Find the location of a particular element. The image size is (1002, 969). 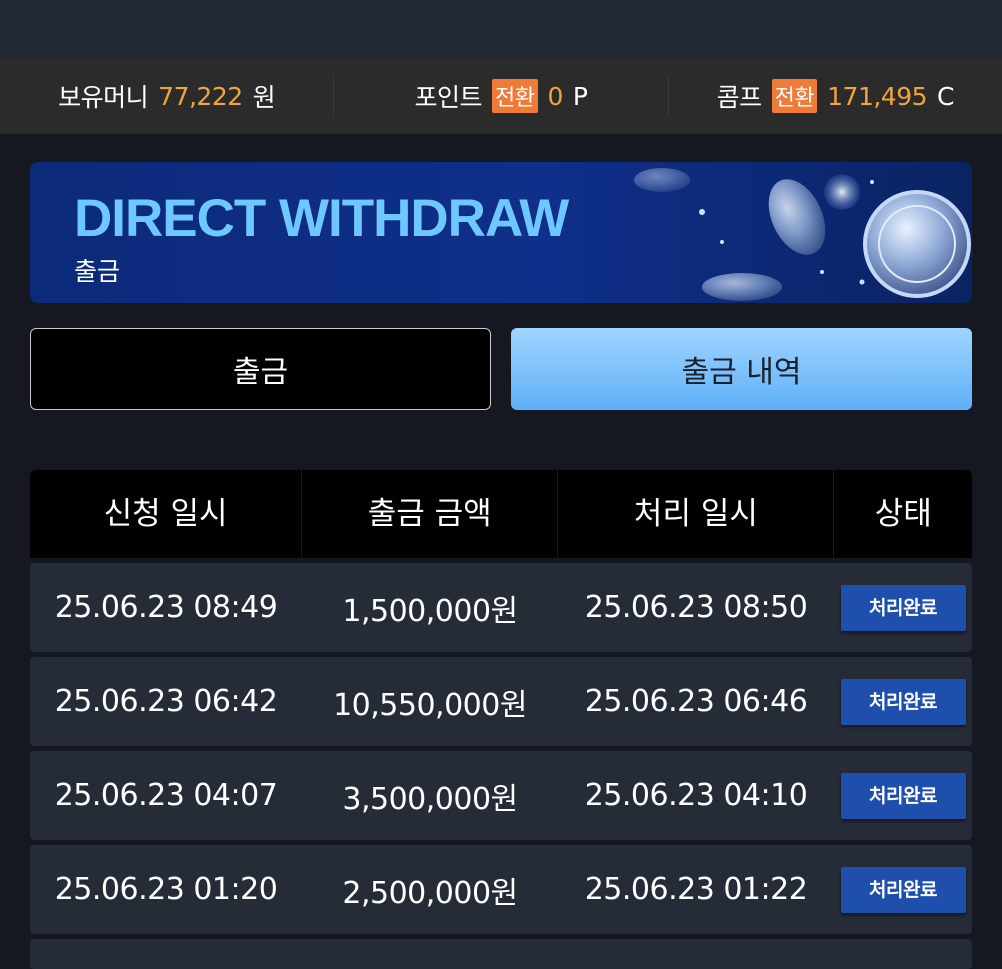

withdraw-banner: DIRECT WITHDRAW 출금 is located at coordinates (501, 232).